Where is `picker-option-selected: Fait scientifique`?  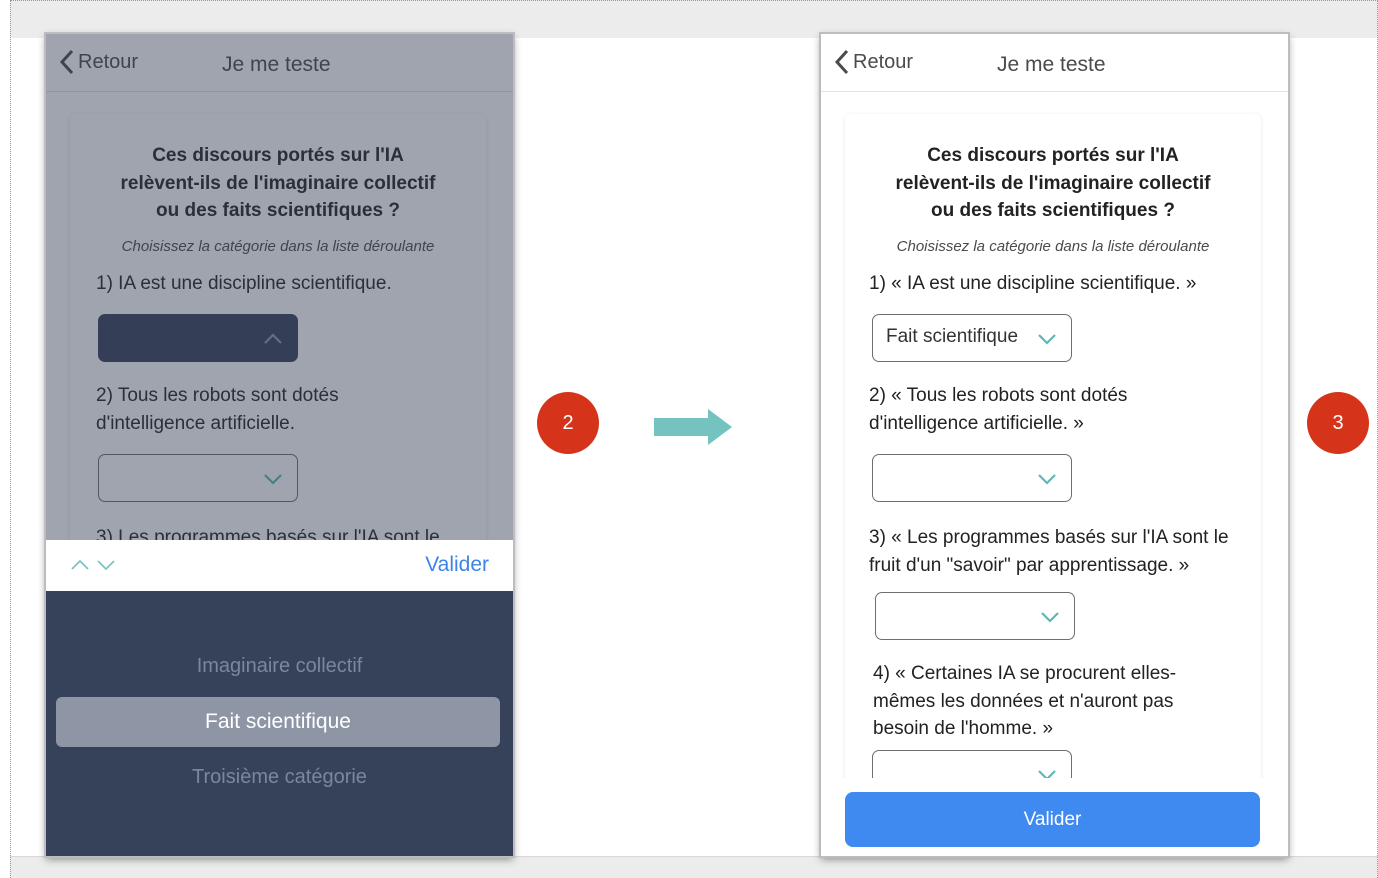 picker-option-selected: Fait scientifique is located at coordinates (278, 722).